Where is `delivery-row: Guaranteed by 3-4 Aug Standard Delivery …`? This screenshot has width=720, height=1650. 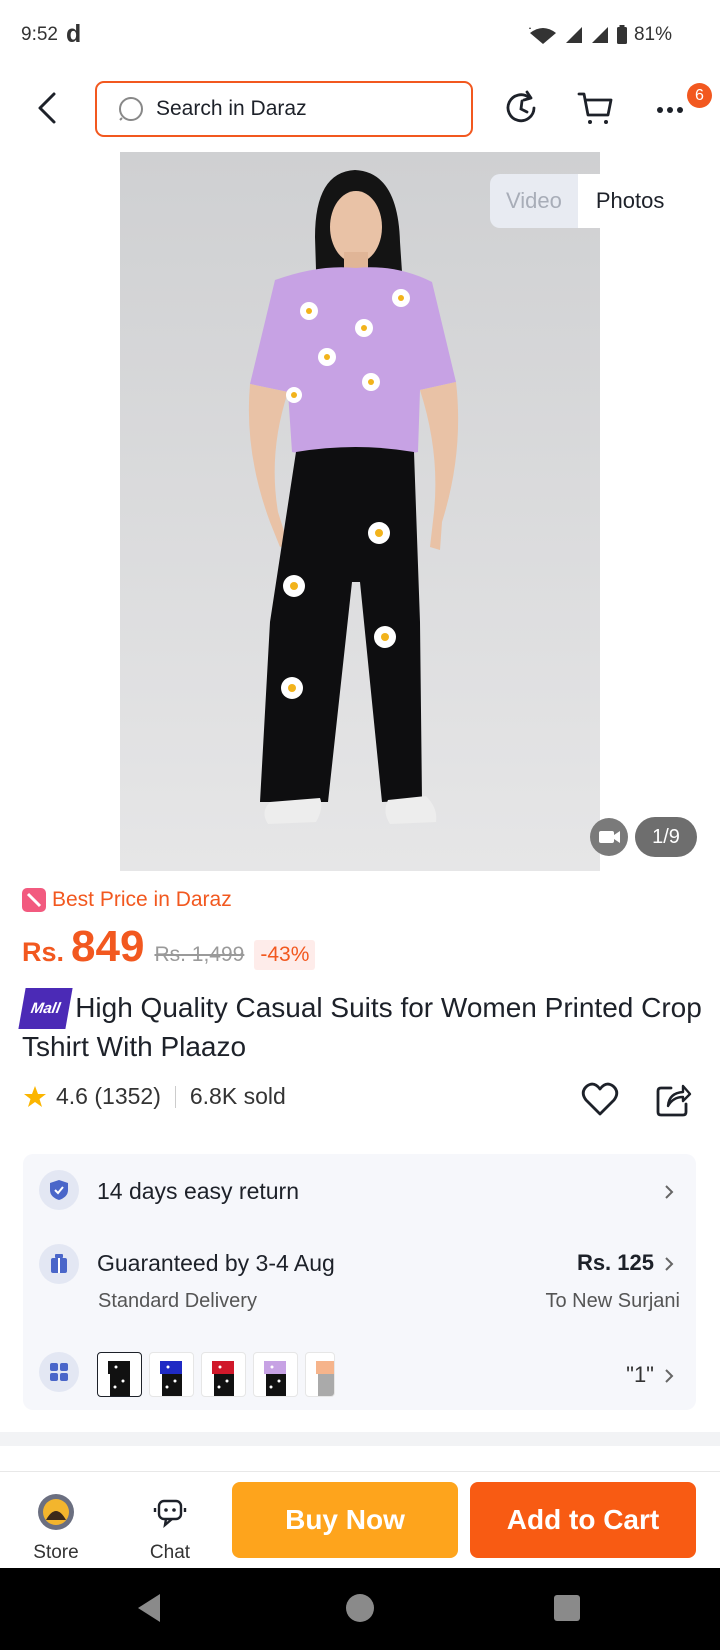
delivery-row: Guaranteed by 3-4 Aug Standard Delivery … is located at coordinates (359, 1279).